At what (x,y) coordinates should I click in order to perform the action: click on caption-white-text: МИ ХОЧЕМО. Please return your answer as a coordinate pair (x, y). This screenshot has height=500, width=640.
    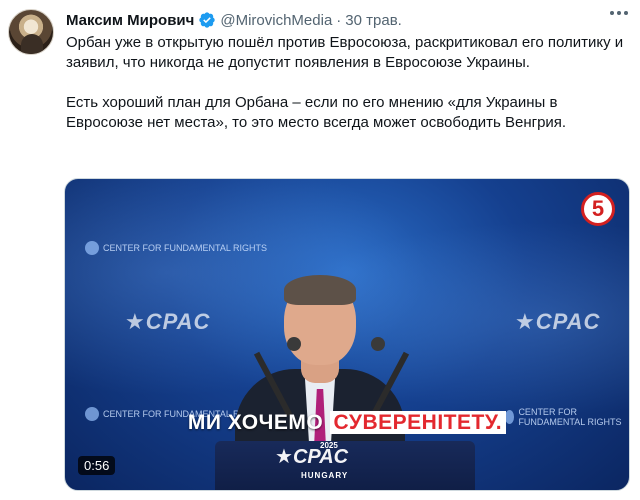
    Looking at the image, I should click on (258, 422).